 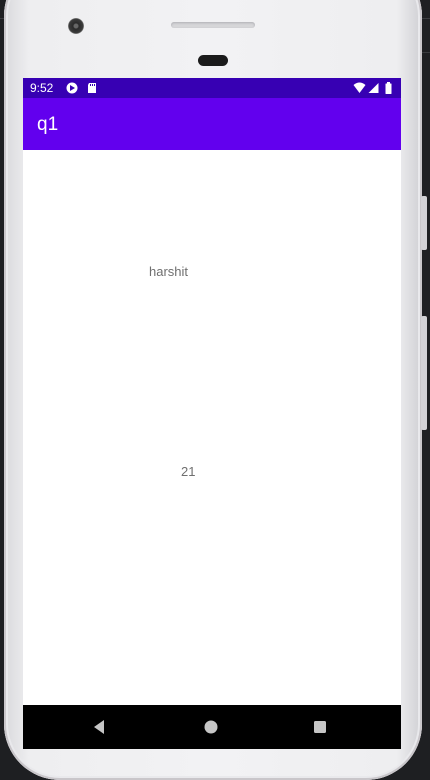 I want to click on power-button, so click(x=424, y=223).